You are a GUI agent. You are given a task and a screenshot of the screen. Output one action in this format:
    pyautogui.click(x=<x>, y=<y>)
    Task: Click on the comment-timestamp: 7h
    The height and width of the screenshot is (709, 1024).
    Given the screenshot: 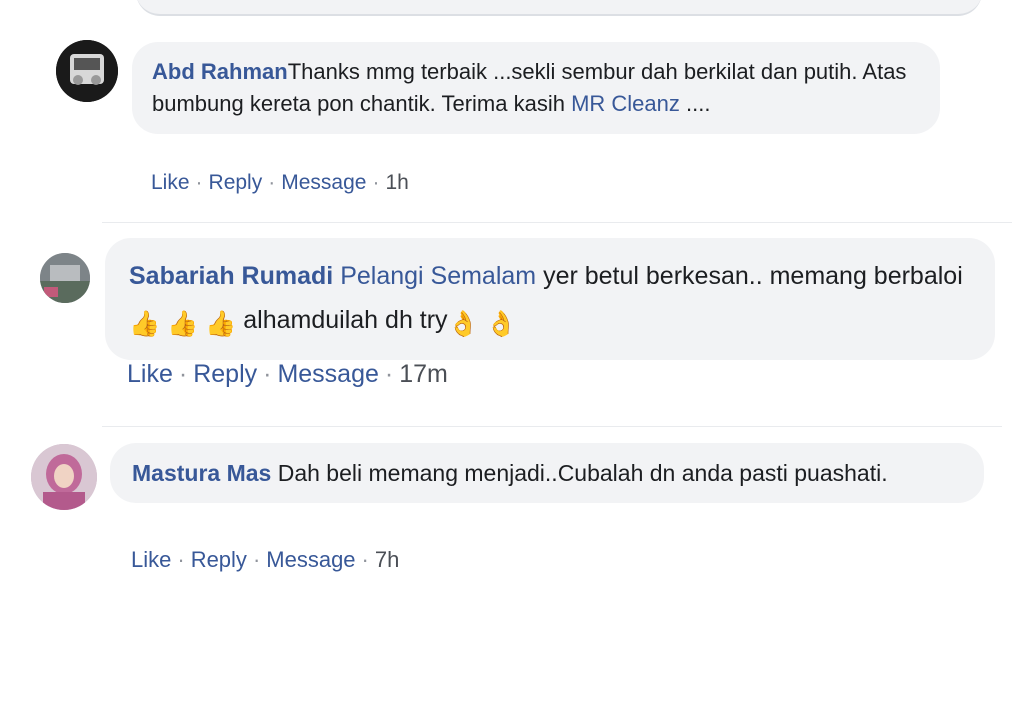 What is the action you would take?
    pyautogui.click(x=387, y=559)
    